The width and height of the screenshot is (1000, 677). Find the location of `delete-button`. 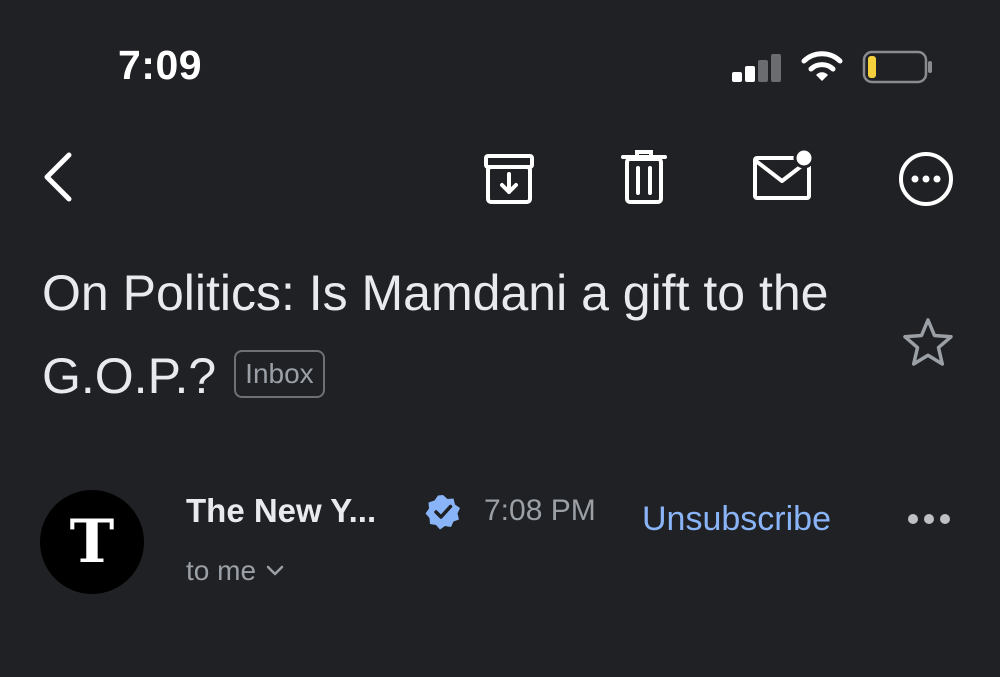

delete-button is located at coordinates (644, 177).